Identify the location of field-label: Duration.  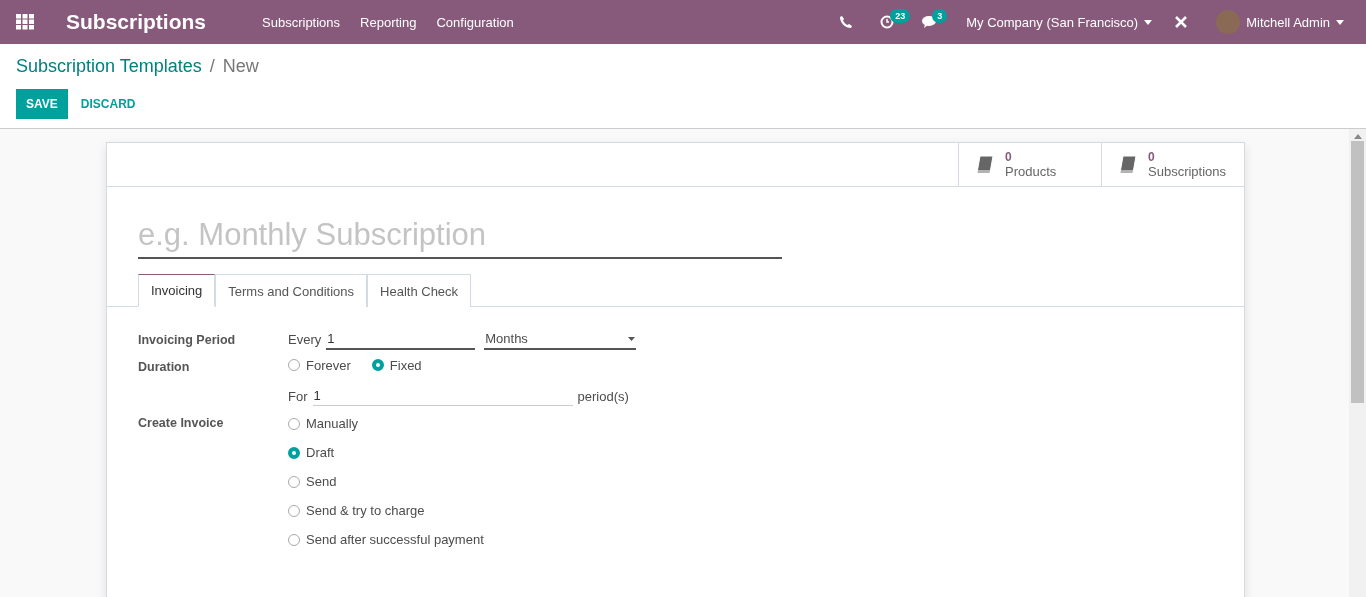
(164, 366).